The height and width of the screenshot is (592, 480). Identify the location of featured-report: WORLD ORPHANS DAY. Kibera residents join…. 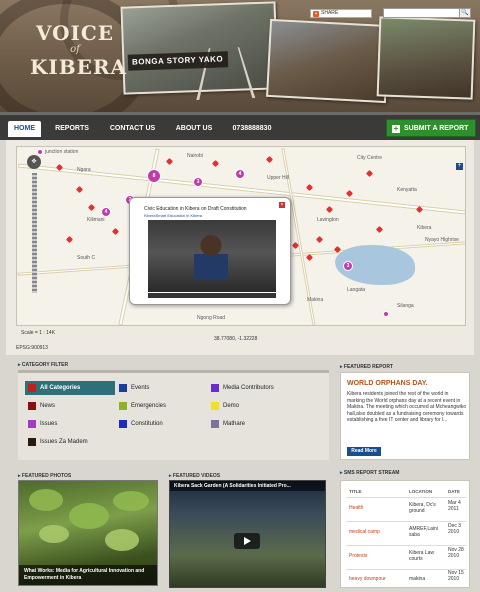
(405, 416).